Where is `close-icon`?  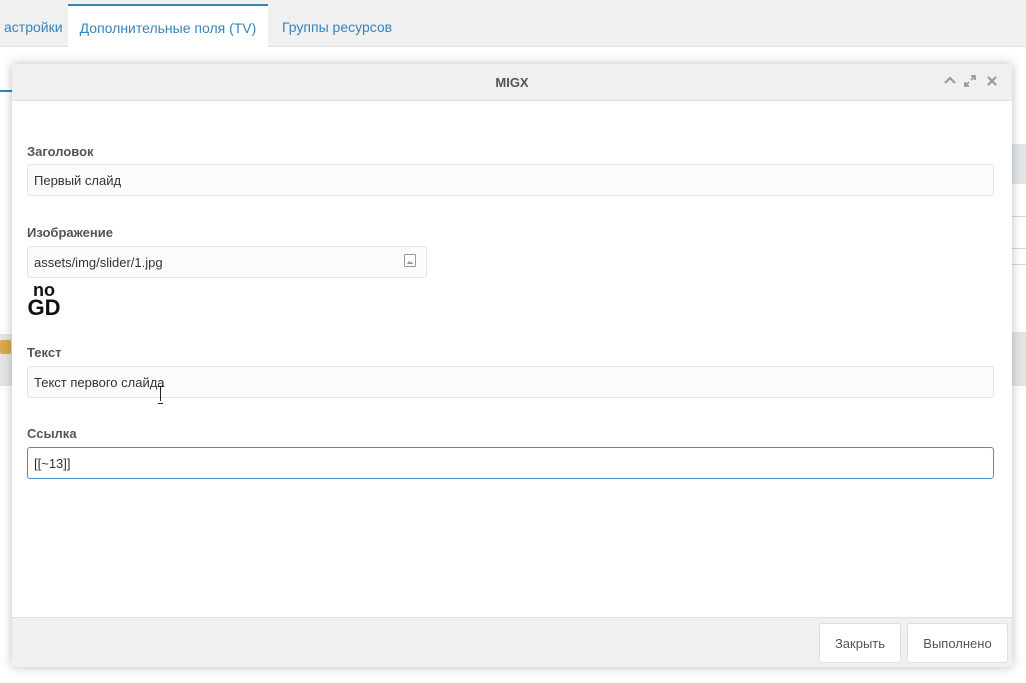
close-icon is located at coordinates (992, 82).